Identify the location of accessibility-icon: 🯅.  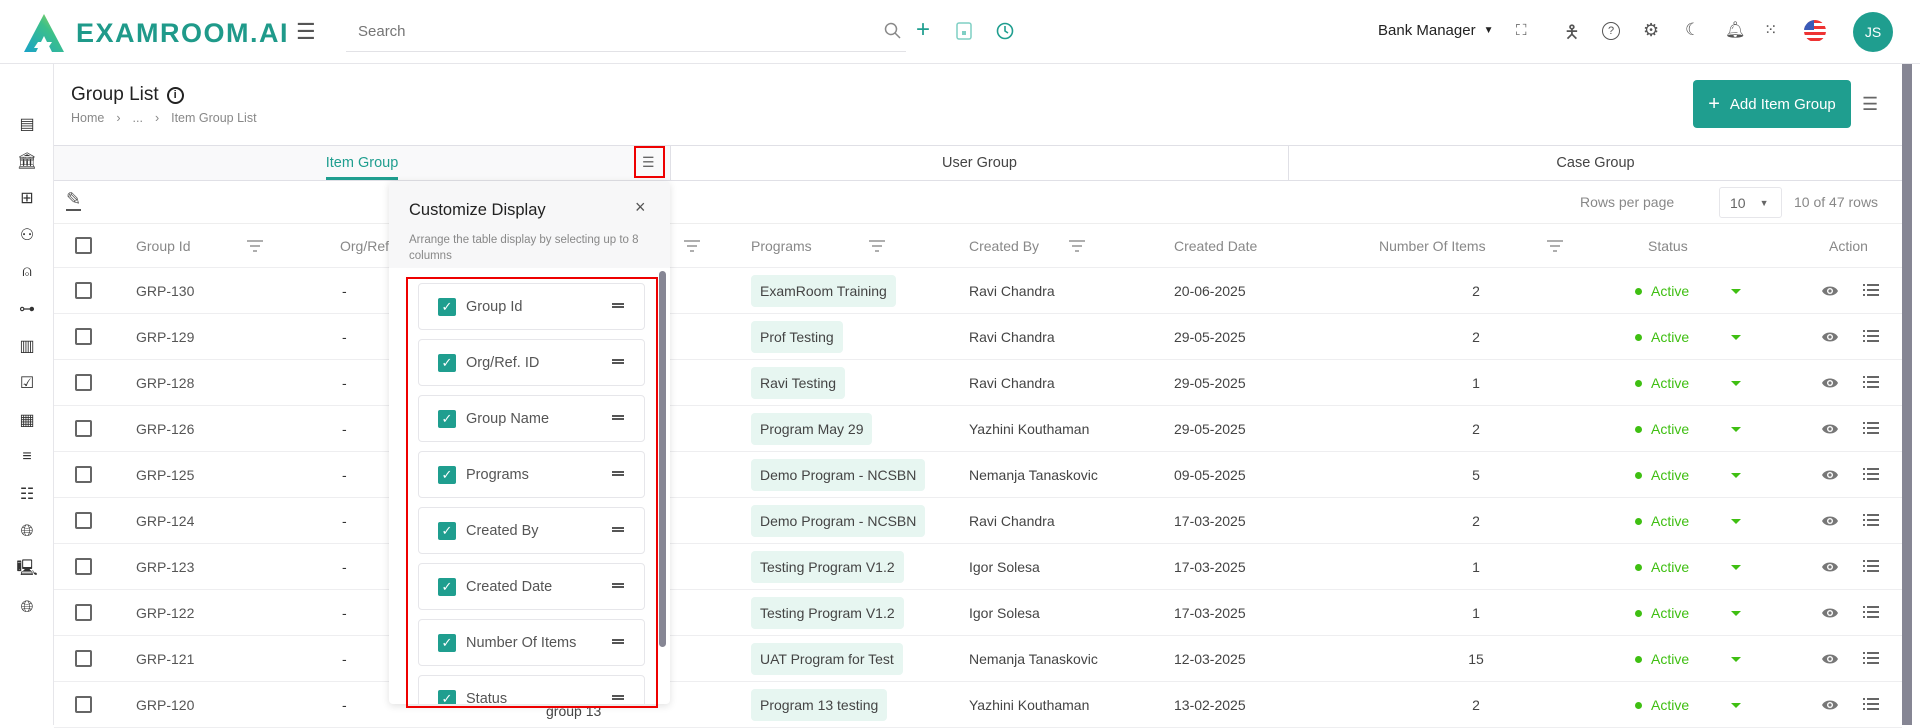
(1572, 35).